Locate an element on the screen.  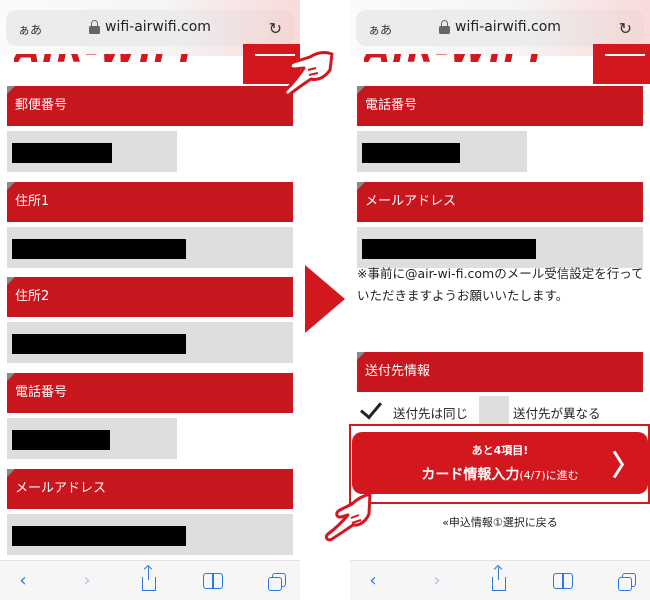
card-info-next-button: あと4項目! カード情報入力(4/7)に進む 〉 is located at coordinates (500, 463).